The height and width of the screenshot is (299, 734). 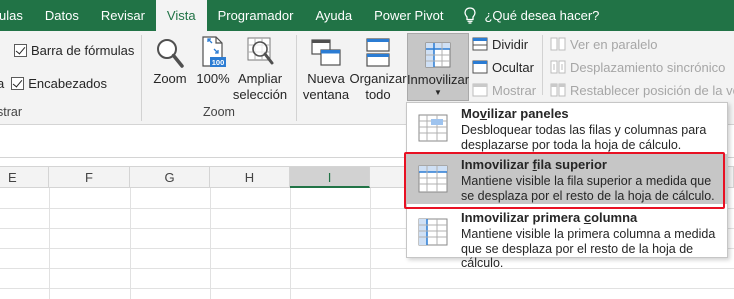 What do you see at coordinates (480, 90) in the screenshot?
I see `unhide-window-icon` at bounding box center [480, 90].